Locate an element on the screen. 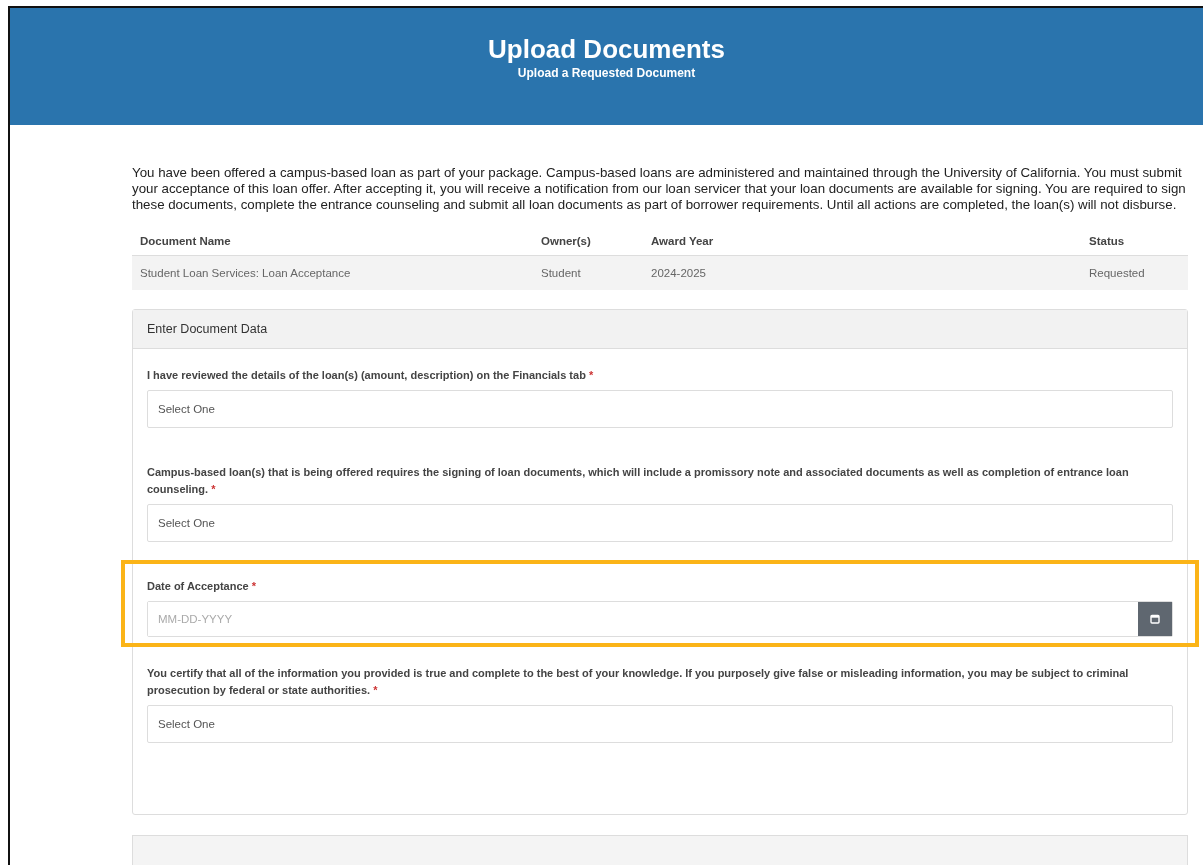 This screenshot has height=867, width=1203. column-header: Status is located at coordinates (1134, 241).